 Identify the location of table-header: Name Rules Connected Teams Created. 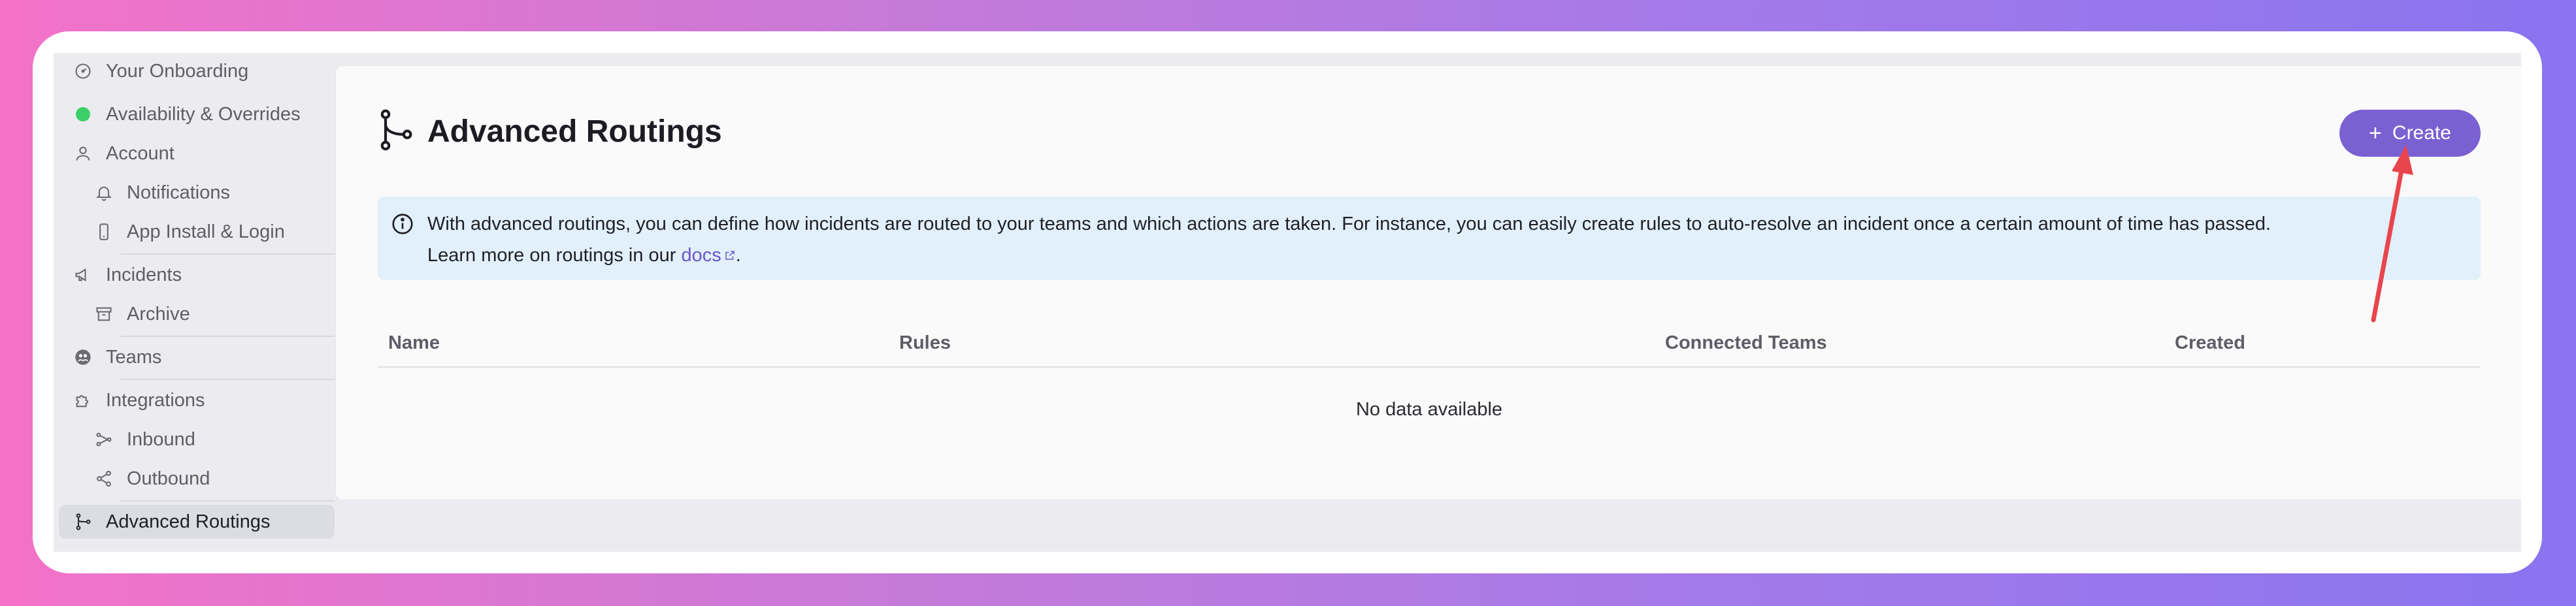
(1429, 349).